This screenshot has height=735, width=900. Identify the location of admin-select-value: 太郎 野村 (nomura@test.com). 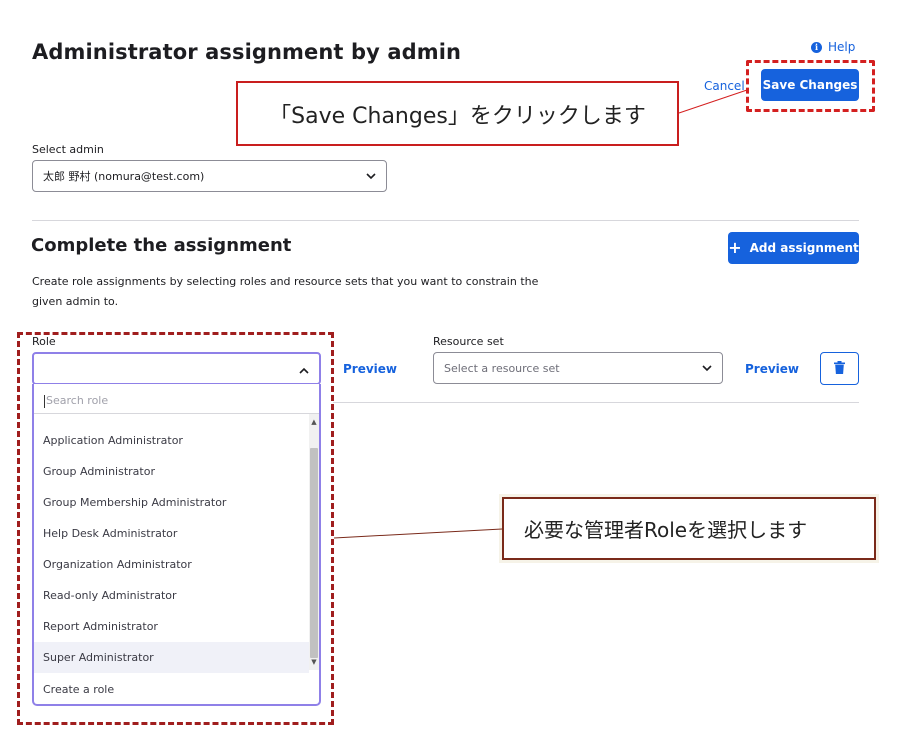
(124, 176).